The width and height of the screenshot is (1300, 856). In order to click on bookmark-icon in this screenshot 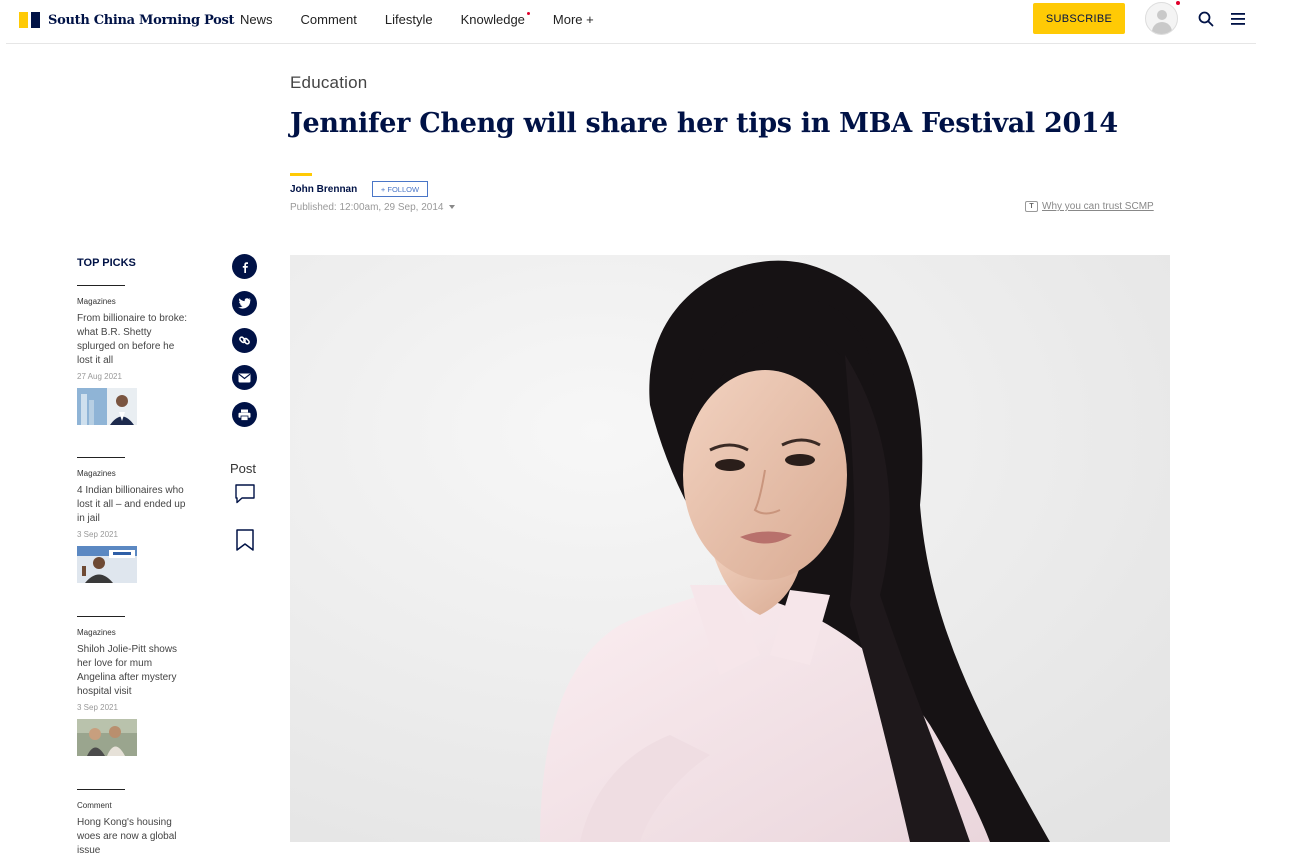, I will do `click(245, 540)`.